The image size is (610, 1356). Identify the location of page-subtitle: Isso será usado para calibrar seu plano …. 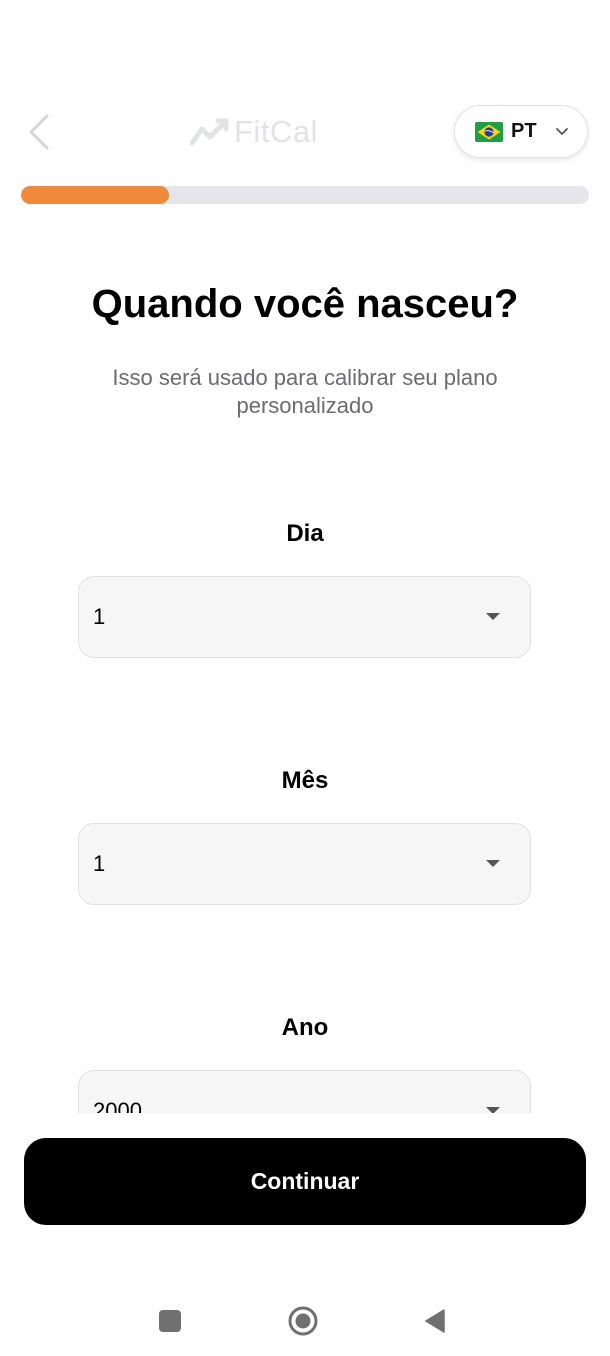
(305, 391).